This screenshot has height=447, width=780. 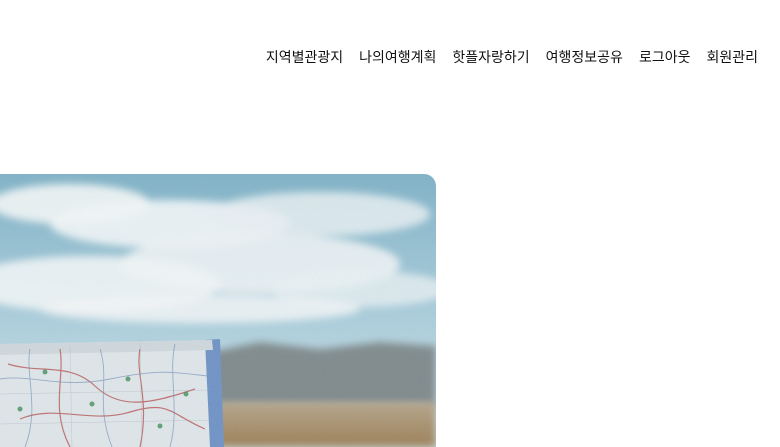 What do you see at coordinates (732, 58) in the screenshot?
I see `nav-item-member-management: 회원관리` at bounding box center [732, 58].